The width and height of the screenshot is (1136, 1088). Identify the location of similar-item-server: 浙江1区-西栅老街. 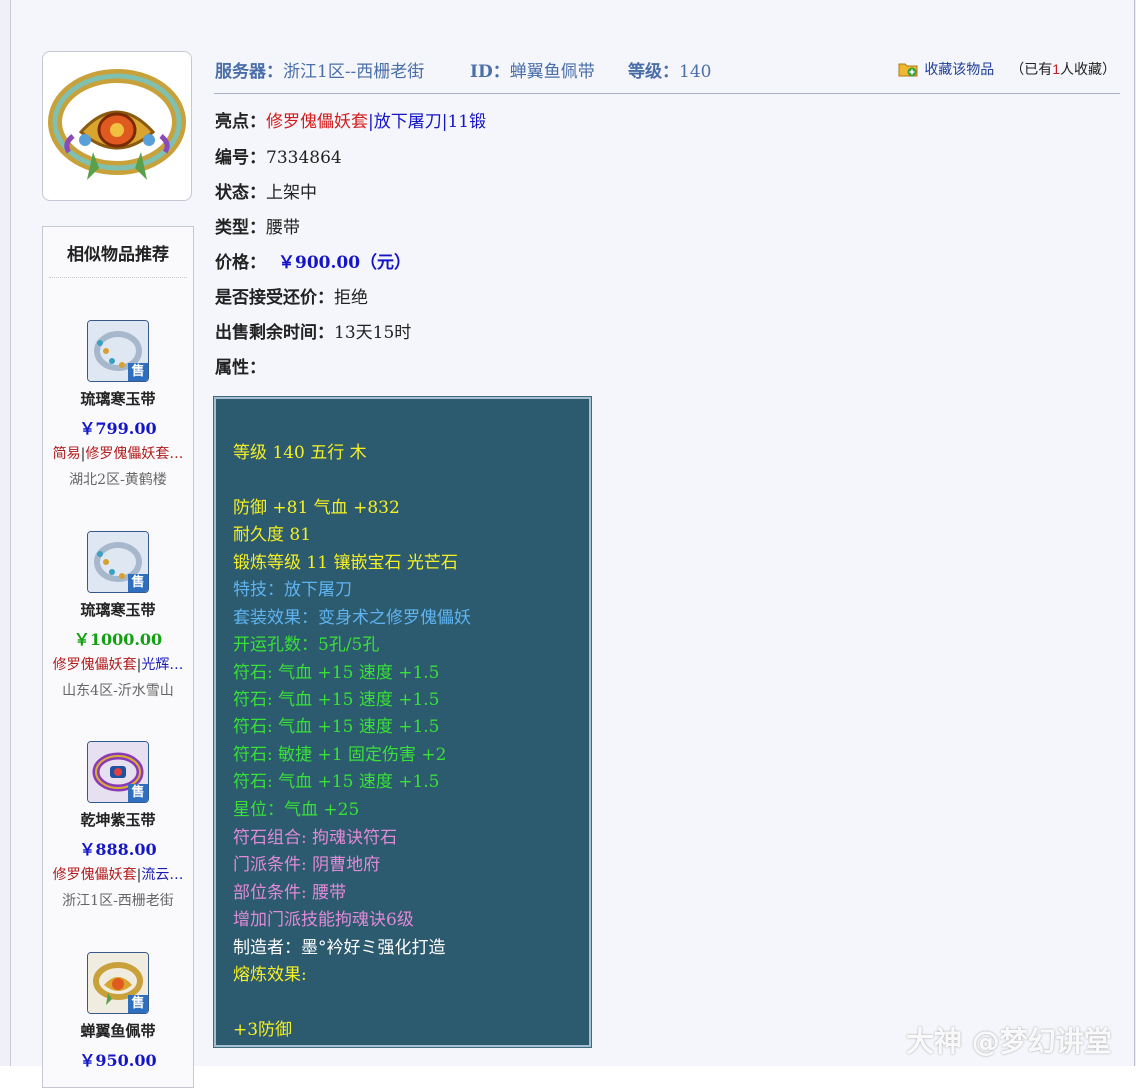
(118, 901).